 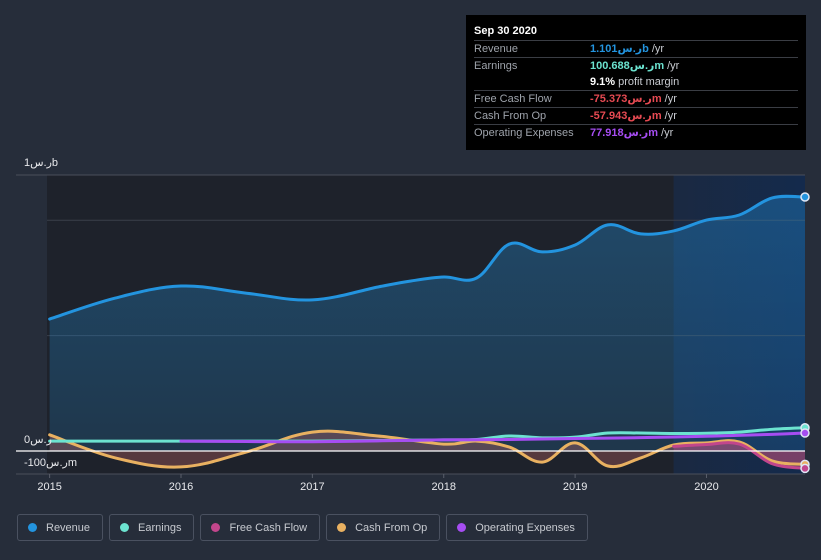 What do you see at coordinates (524, 133) in the screenshot?
I see `tooltip-label: Operating Expenses` at bounding box center [524, 133].